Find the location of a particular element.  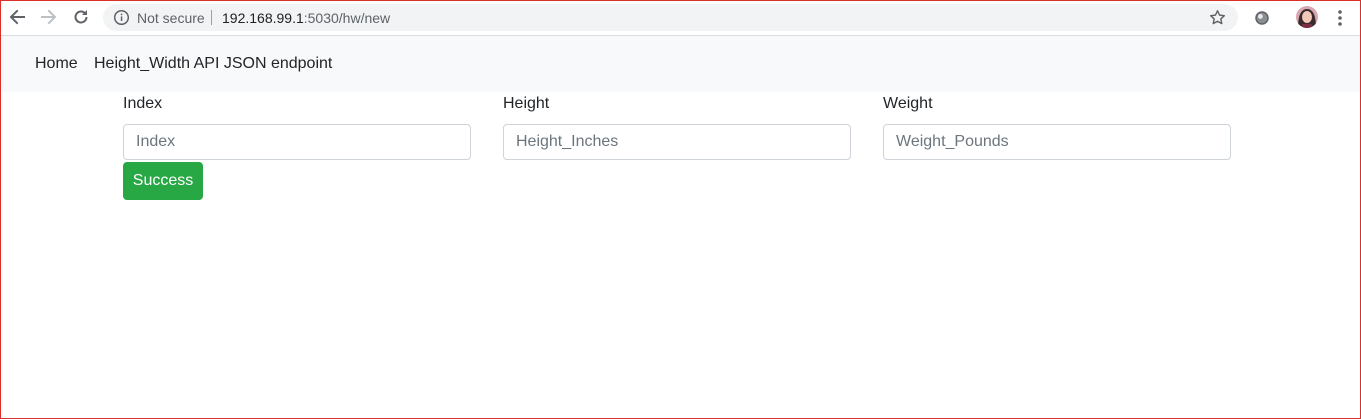

security-status: Not secure is located at coordinates (171, 18).